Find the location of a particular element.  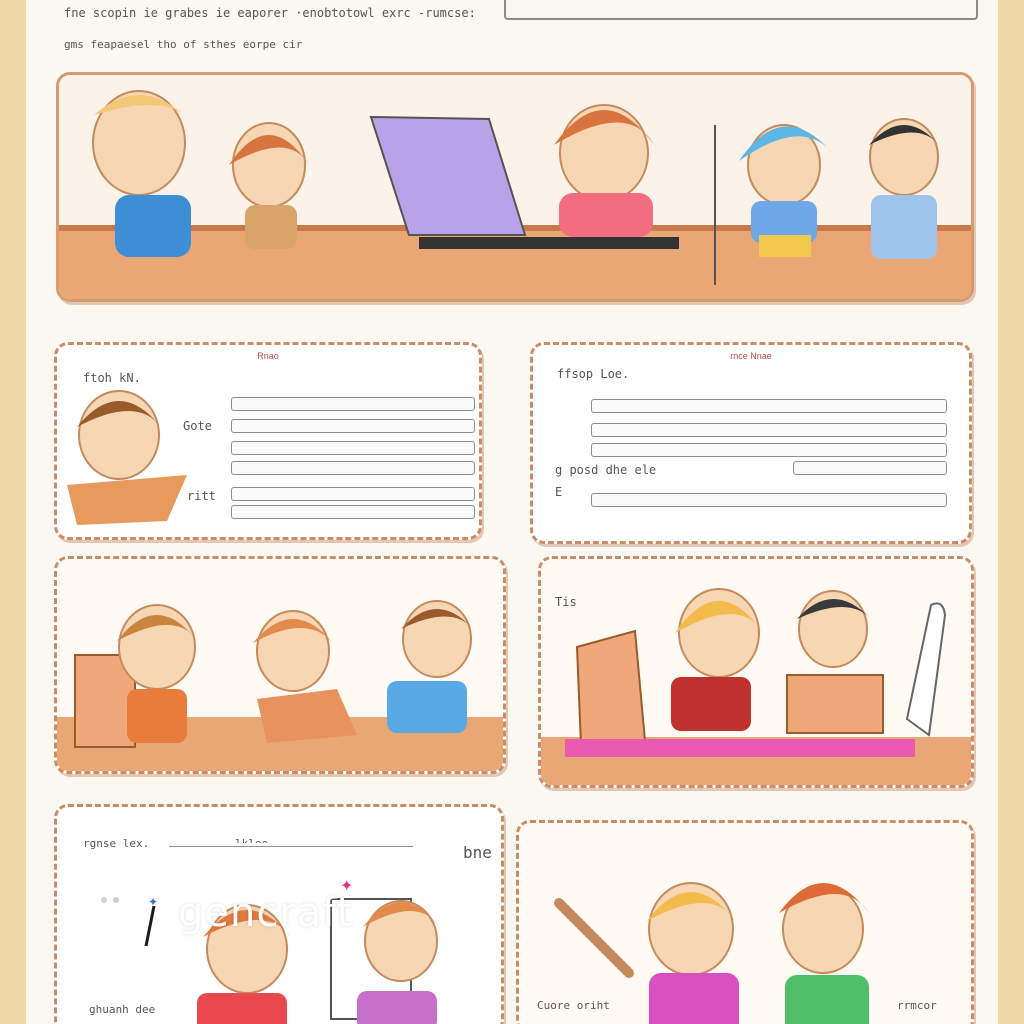

gencraft-logo-text: gencraft is located at coordinates (266, 913).